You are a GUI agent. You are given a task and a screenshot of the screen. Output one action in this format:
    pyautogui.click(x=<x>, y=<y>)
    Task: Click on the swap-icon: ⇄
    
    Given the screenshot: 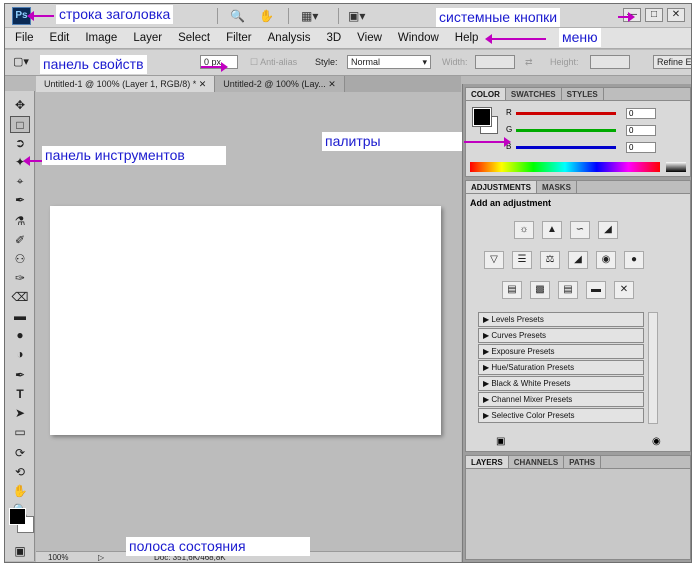 What is the action you would take?
    pyautogui.click(x=529, y=62)
    